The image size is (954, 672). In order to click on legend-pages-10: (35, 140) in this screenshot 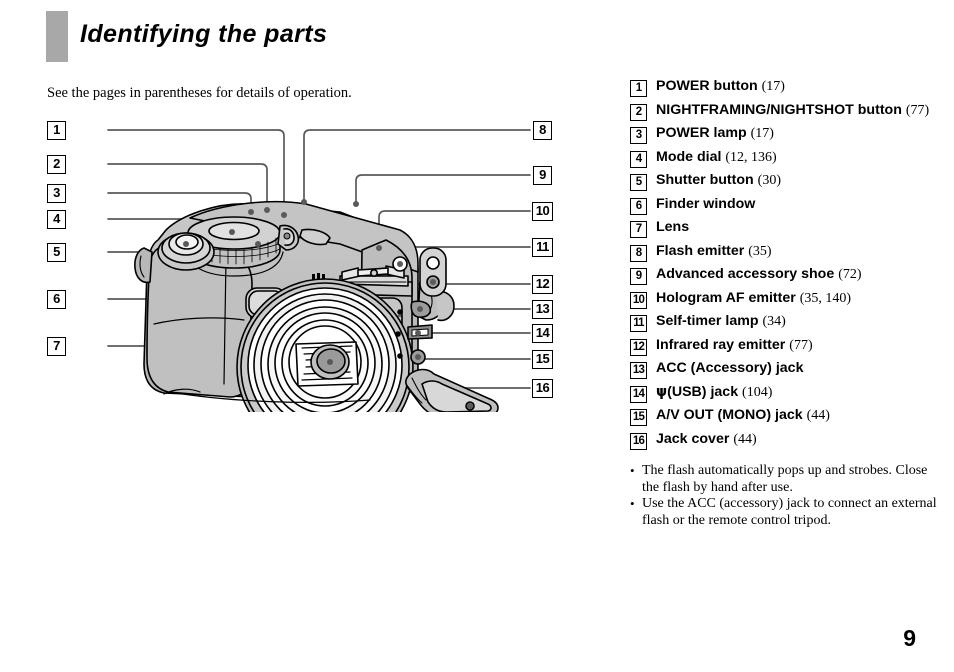, I will do `click(825, 298)`.